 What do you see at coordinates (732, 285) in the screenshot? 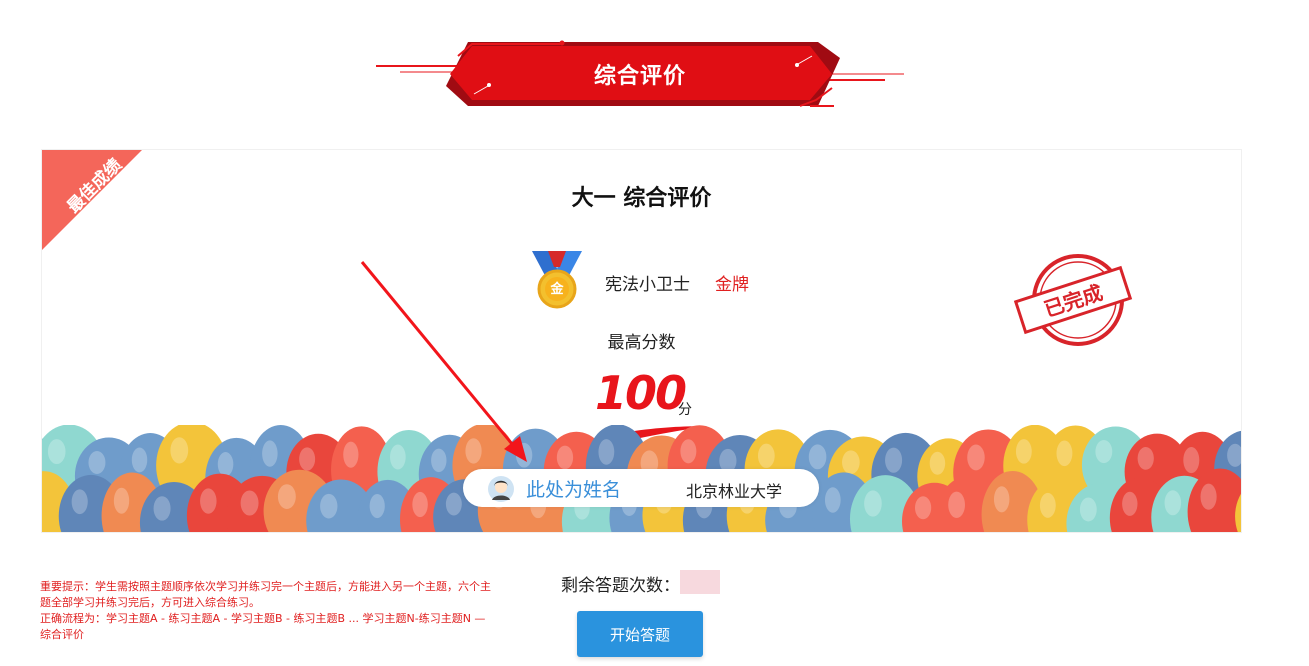
I see `medal-level: 金牌` at bounding box center [732, 285].